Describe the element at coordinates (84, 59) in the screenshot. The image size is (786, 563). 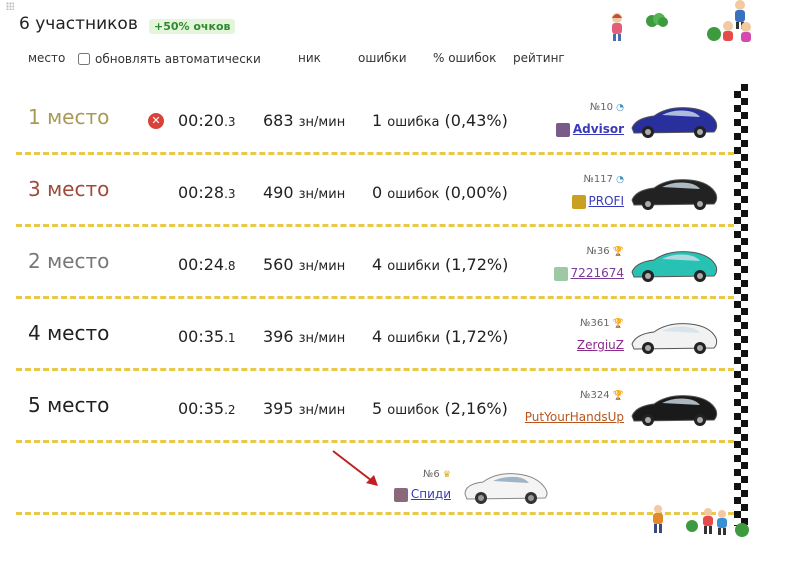
I see `auto-update-checkbox` at that location.